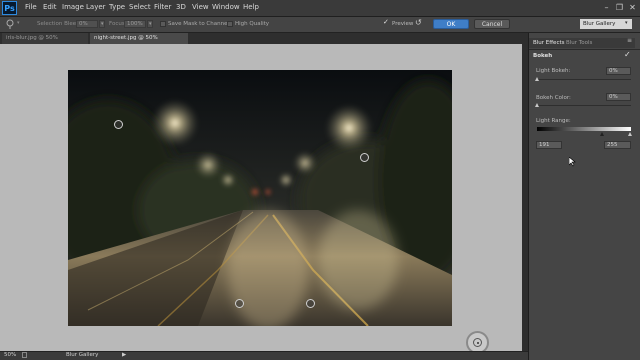 The image size is (640, 360). What do you see at coordinates (537, 79) in the screenshot?
I see `light-bokeh-slider-thumb` at bounding box center [537, 79].